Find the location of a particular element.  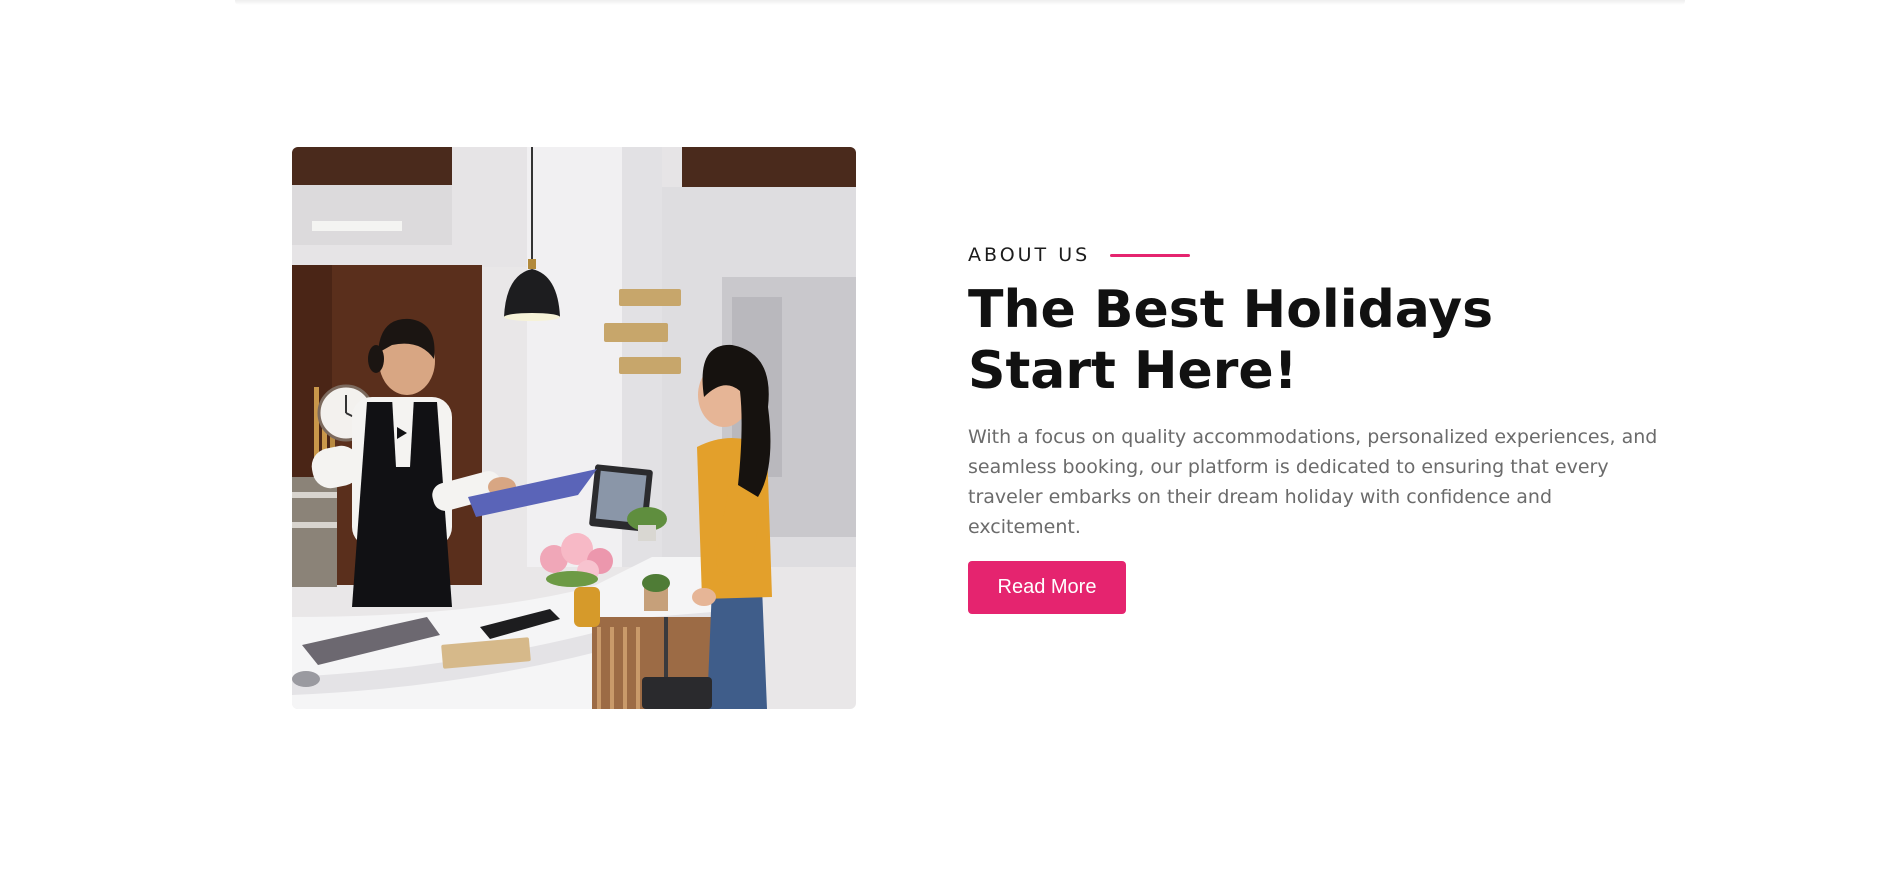

eyebrow-accent-line is located at coordinates (1150, 255).